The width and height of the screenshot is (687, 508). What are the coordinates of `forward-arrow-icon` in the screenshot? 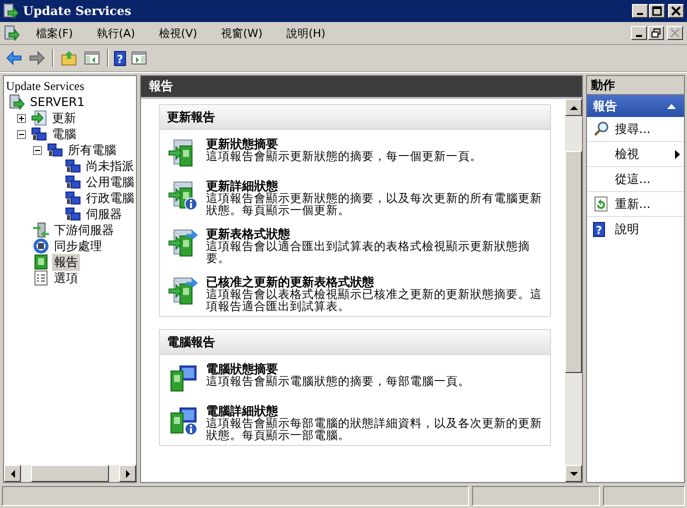 It's located at (37, 58).